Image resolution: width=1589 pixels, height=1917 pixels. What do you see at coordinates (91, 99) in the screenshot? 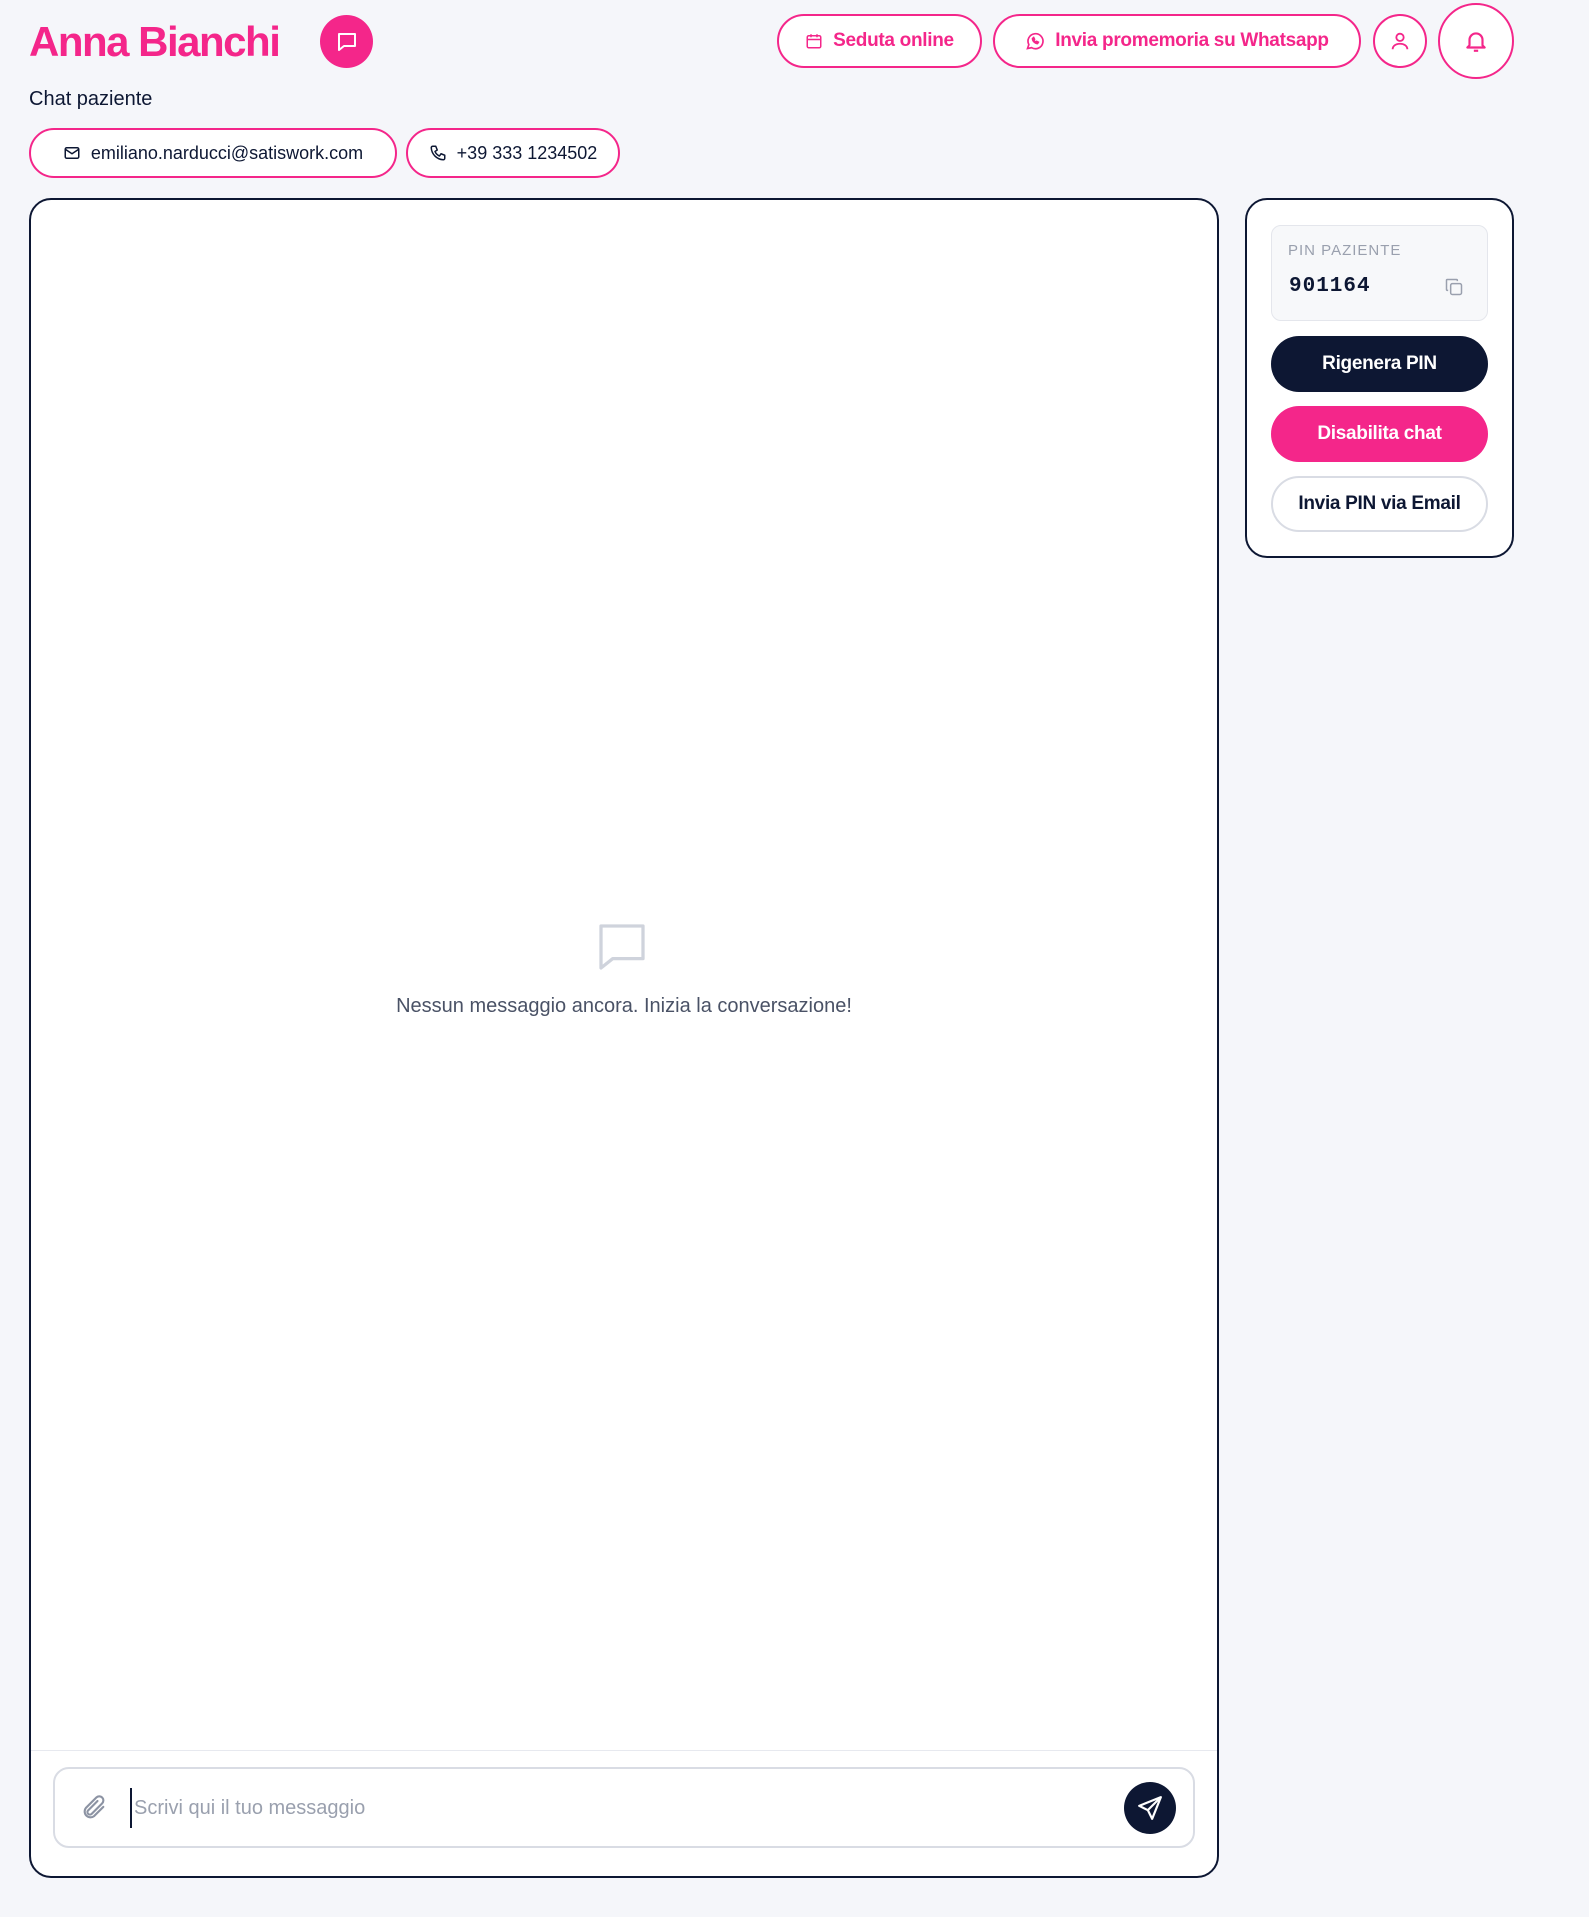
I see `page-subtitle: Chat paziente` at bounding box center [91, 99].